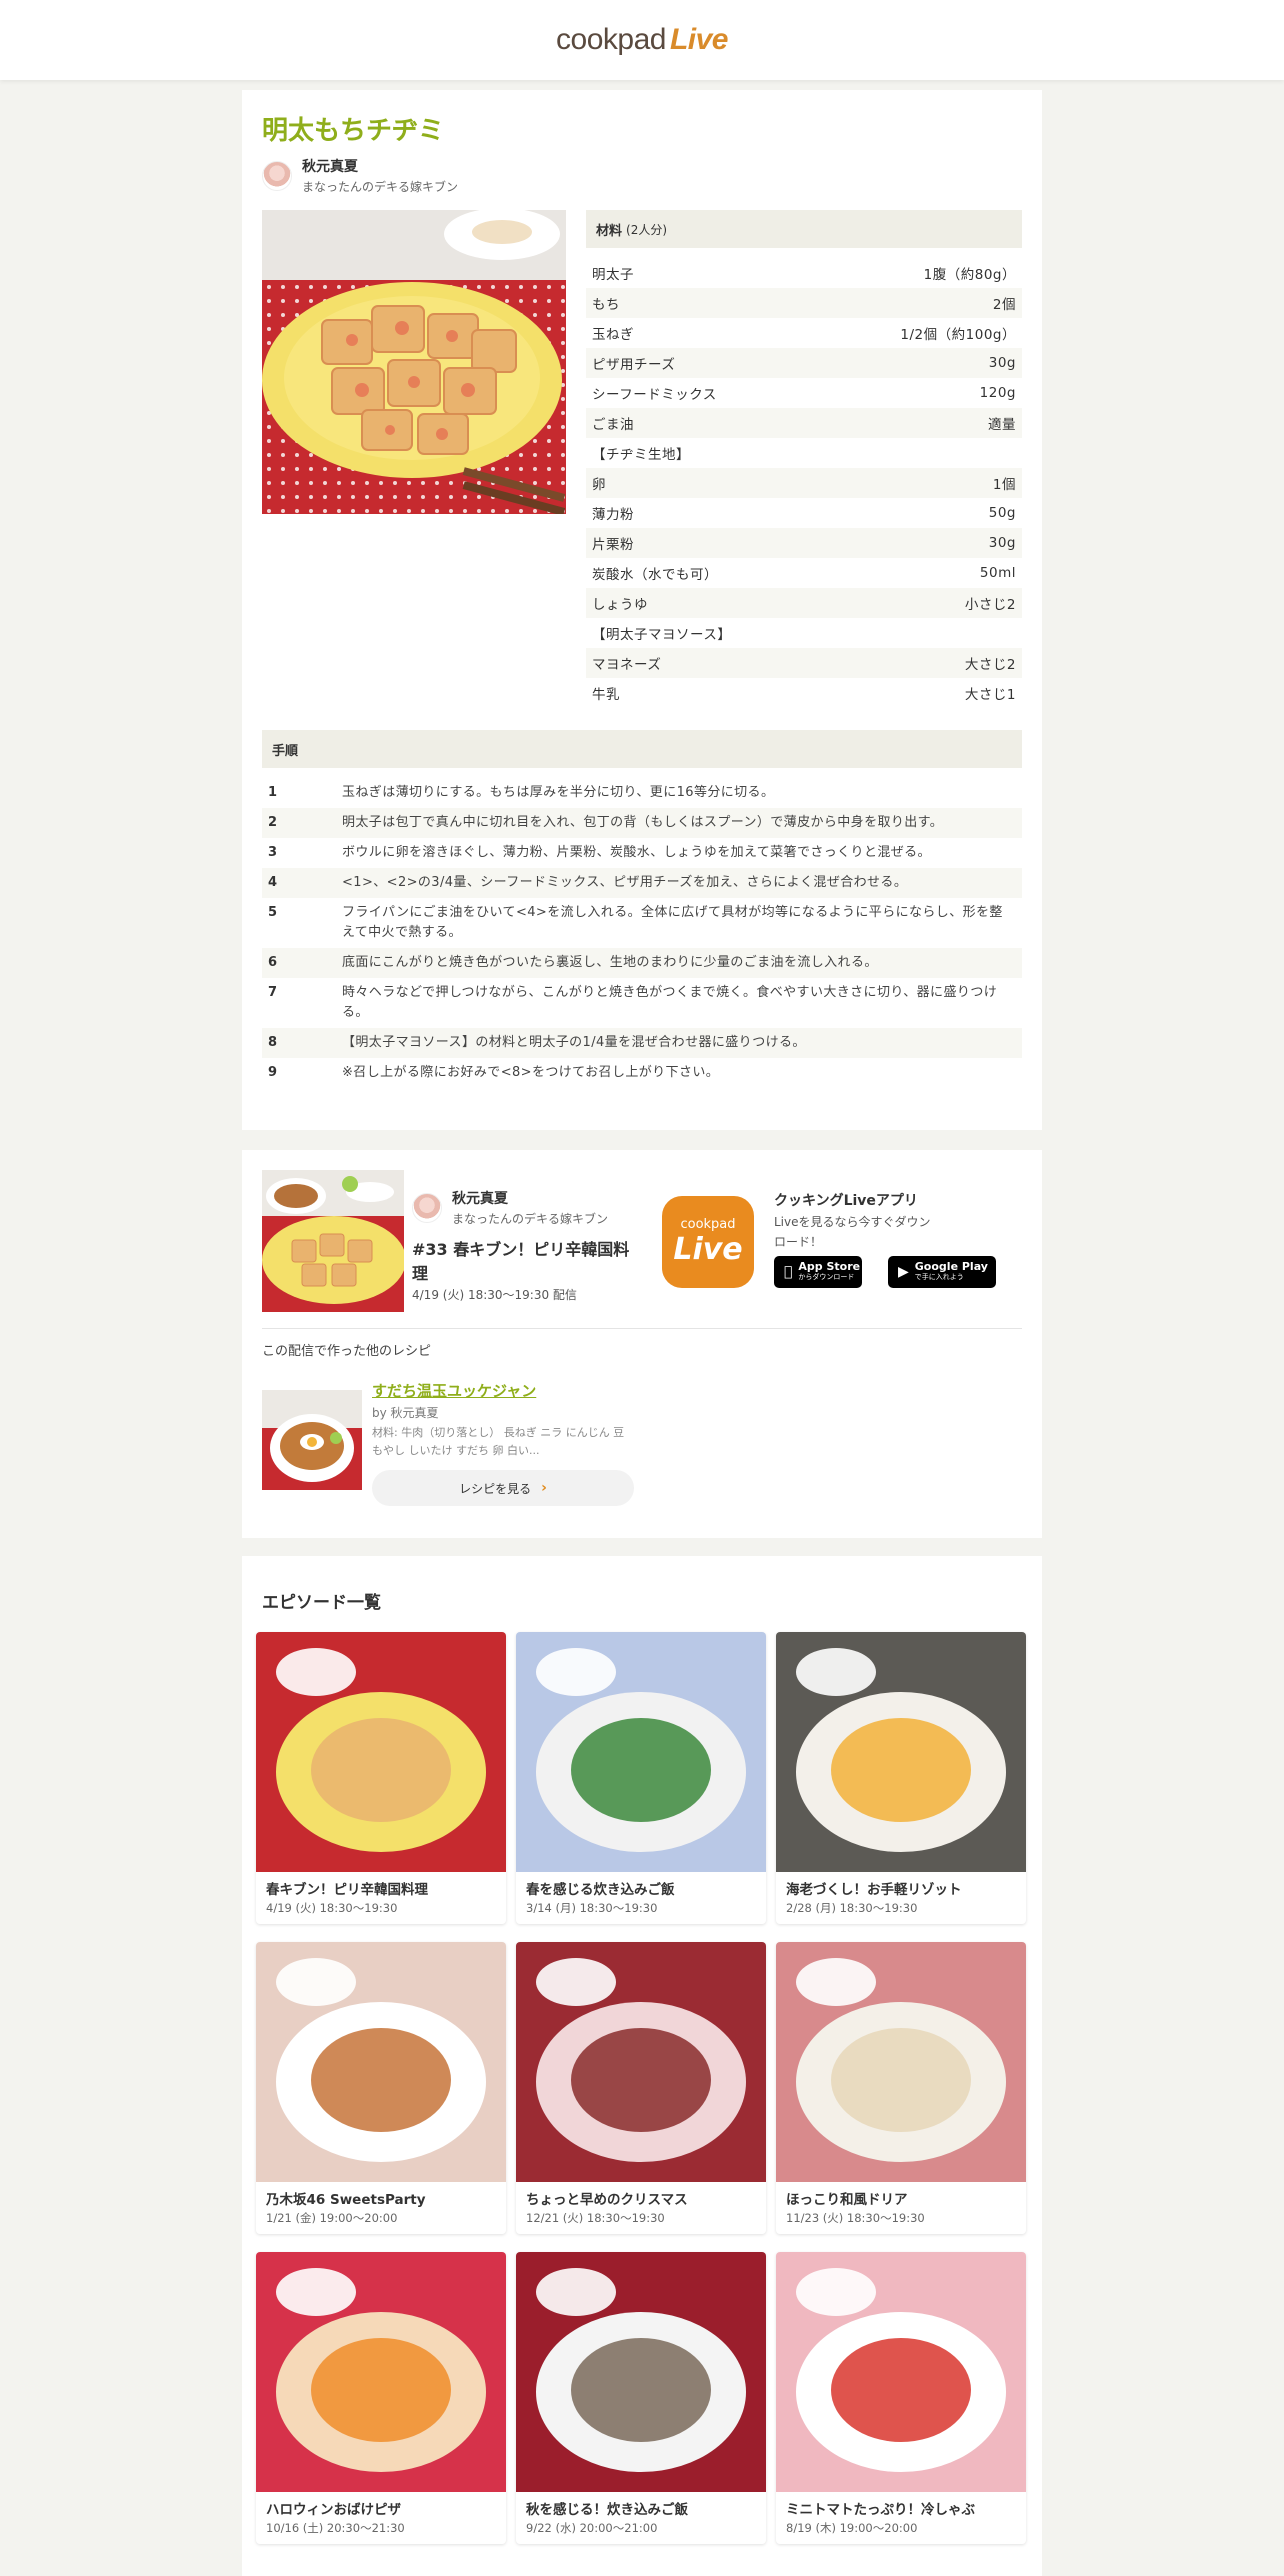 The height and width of the screenshot is (2576, 1284). What do you see at coordinates (273, 792) in the screenshot?
I see `step-number: 1` at bounding box center [273, 792].